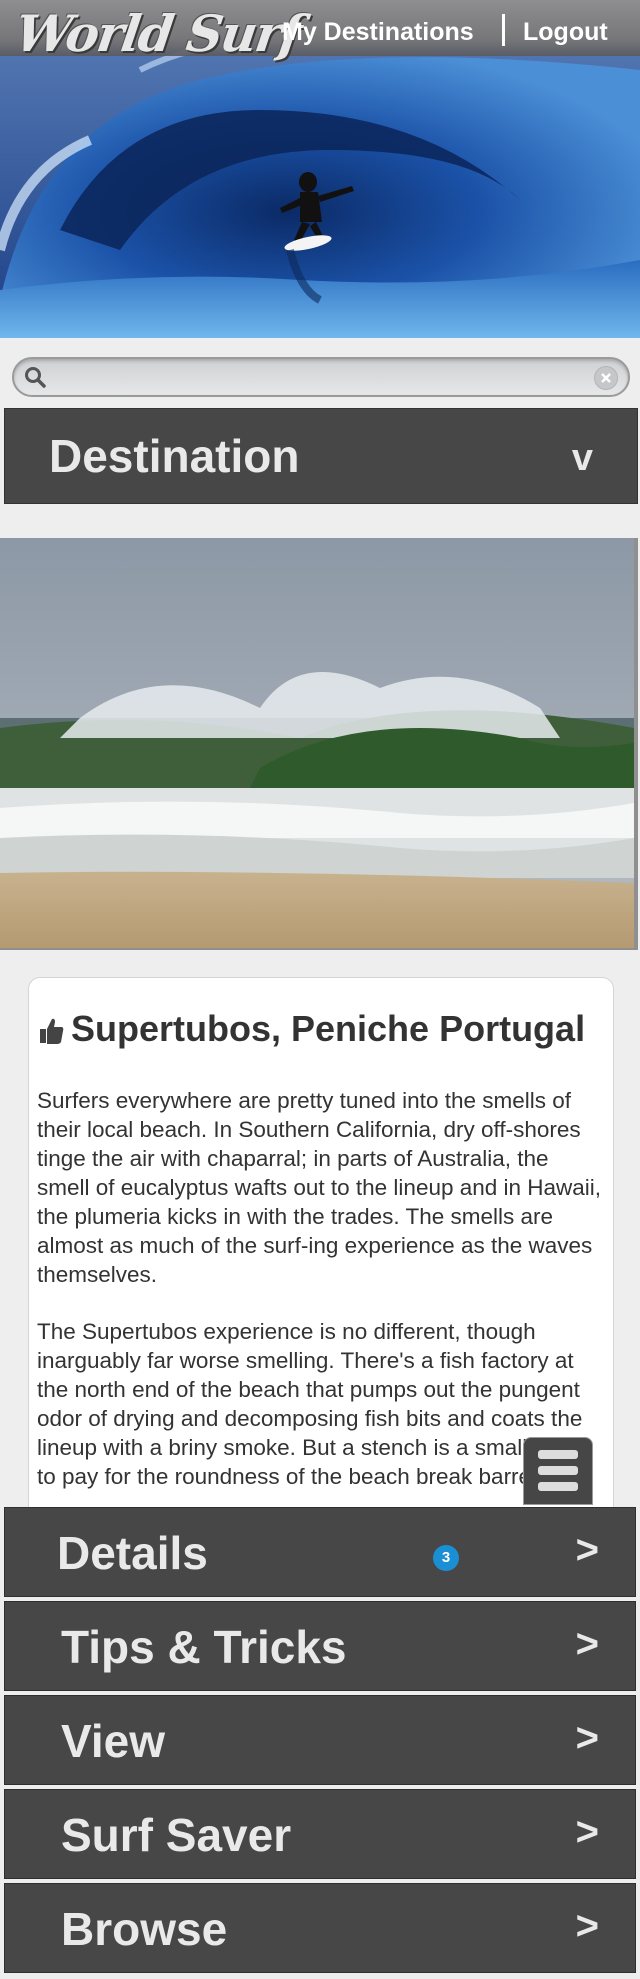  I want to click on menu-item-surf-saver: Surf Saver >, so click(320, 1834).